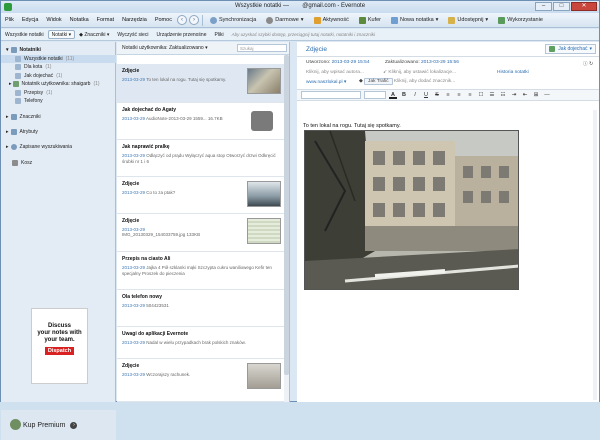  What do you see at coordinates (570, 49) in the screenshot?
I see `notebook-selector: Jak dojechać ▾` at bounding box center [570, 49].